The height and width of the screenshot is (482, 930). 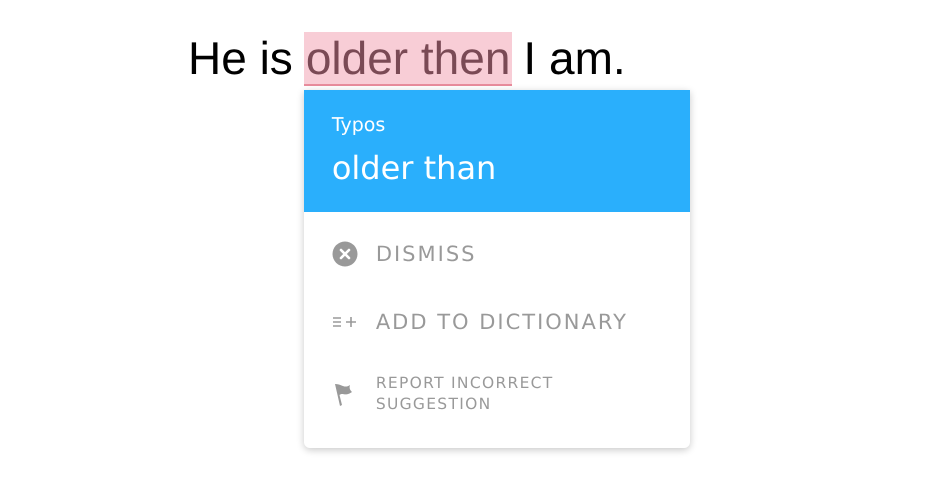 What do you see at coordinates (240, 58) in the screenshot?
I see `sentence-text: He is` at bounding box center [240, 58].